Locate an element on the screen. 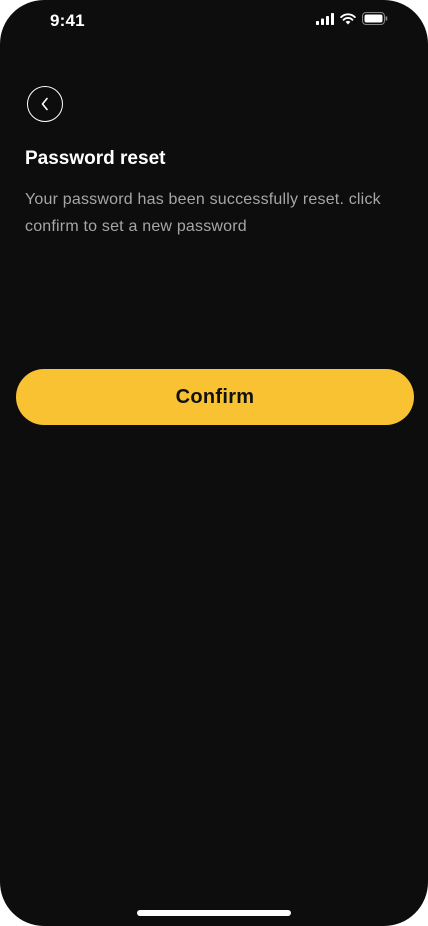 The width and height of the screenshot is (428, 926). chevron-left-icon is located at coordinates (45, 104).